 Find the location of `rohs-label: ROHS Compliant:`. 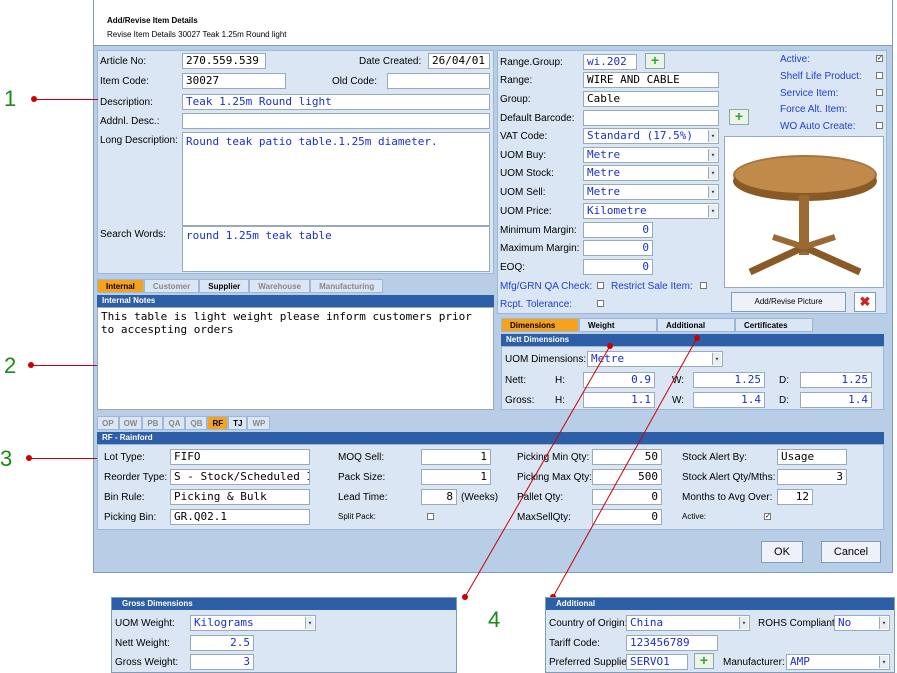

rohs-label: ROHS Compliant: is located at coordinates (798, 623).